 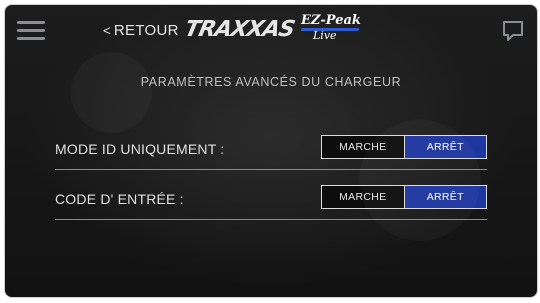 I want to click on back-button: < RETOUR, so click(x=141, y=30).